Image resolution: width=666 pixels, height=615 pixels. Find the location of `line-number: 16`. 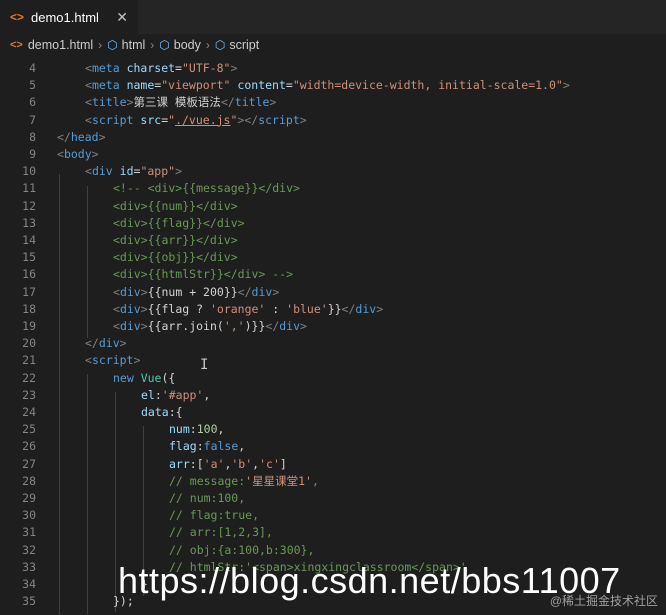

line-number: 16 is located at coordinates (29, 274).